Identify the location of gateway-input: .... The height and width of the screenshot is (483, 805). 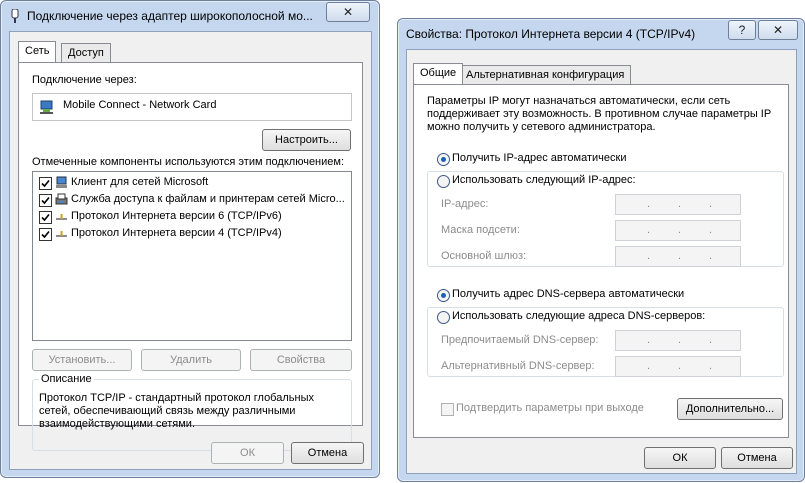
(678, 256).